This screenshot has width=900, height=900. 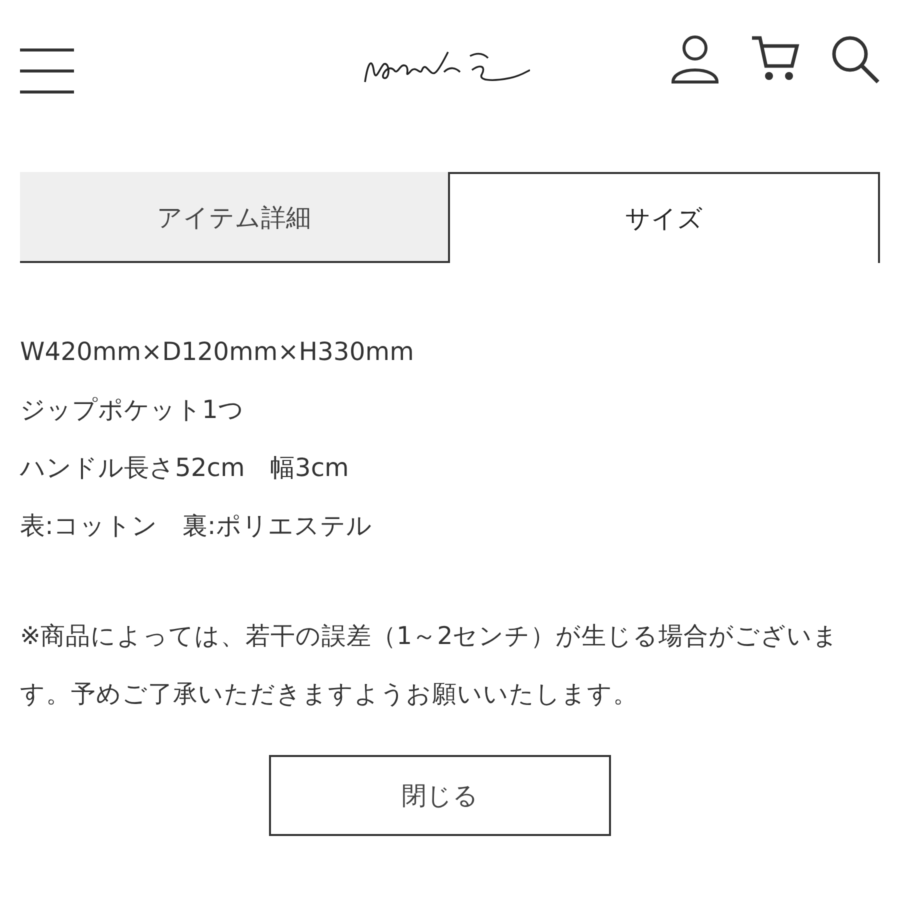 What do you see at coordinates (440, 795) in the screenshot?
I see `close-button: 閉じる` at bounding box center [440, 795].